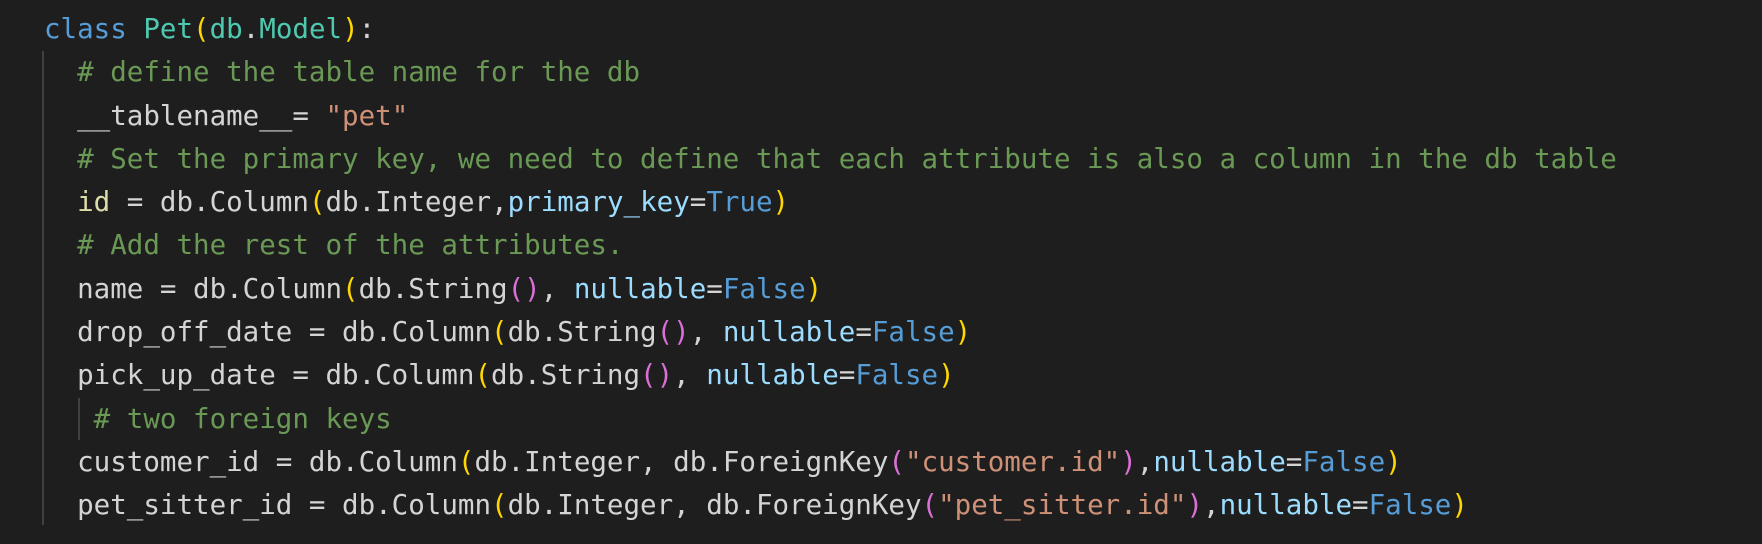 This screenshot has width=1762, height=544. What do you see at coordinates (830, 72) in the screenshot?
I see `code-line: # define the table name for the db` at bounding box center [830, 72].